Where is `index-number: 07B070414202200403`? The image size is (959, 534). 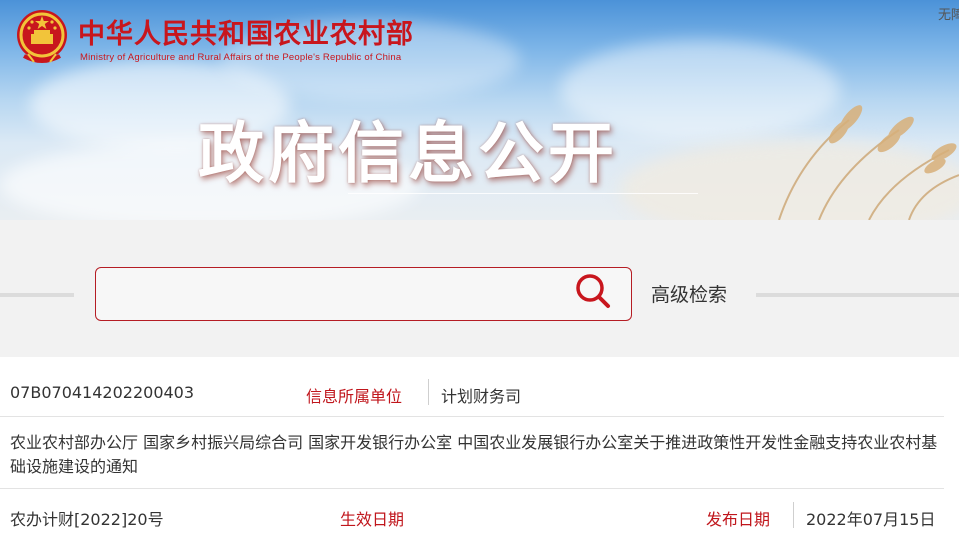 index-number: 07B070414202200403 is located at coordinates (102, 392).